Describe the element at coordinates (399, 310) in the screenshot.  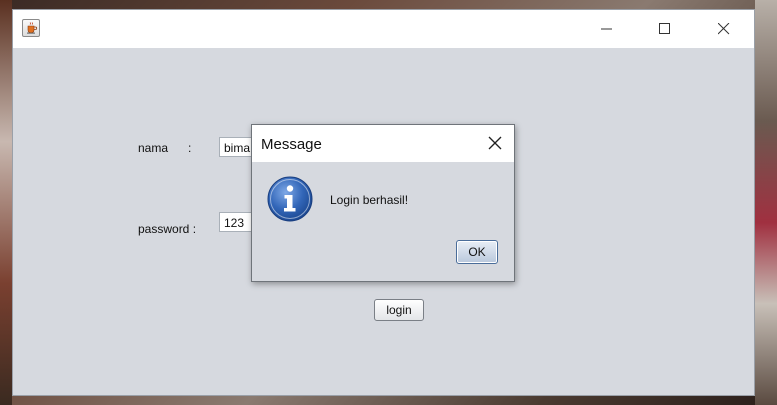
I see `login-button: login` at that location.